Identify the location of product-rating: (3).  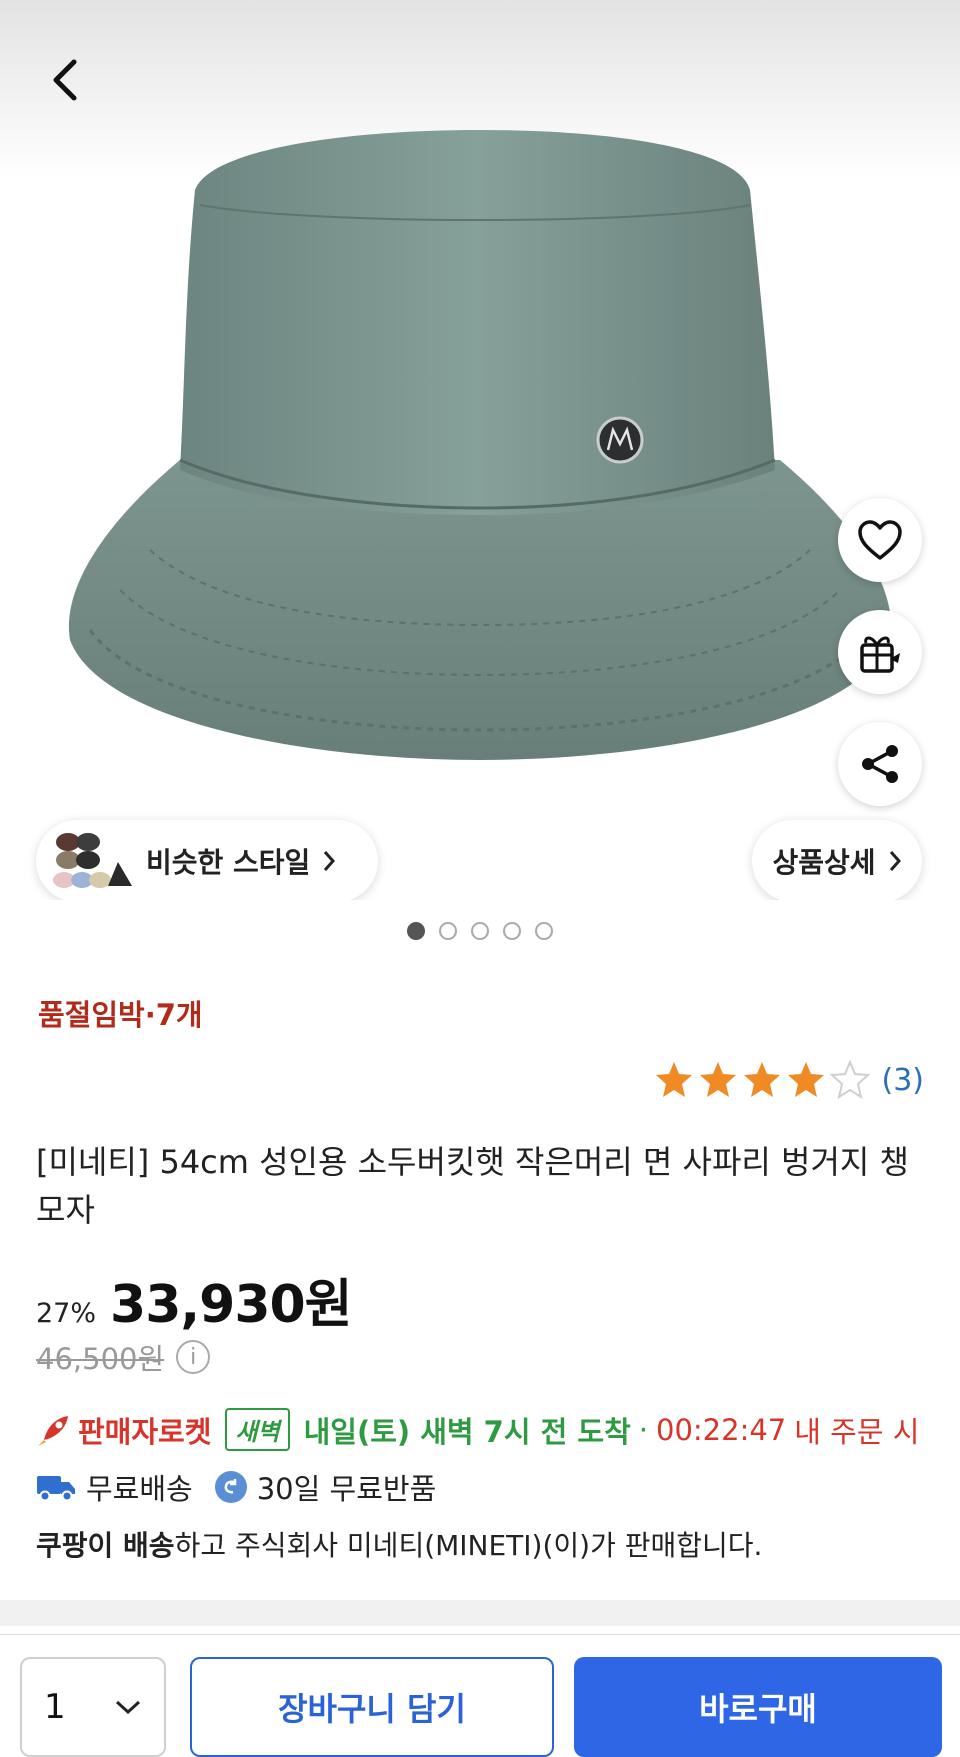
(789, 1080).